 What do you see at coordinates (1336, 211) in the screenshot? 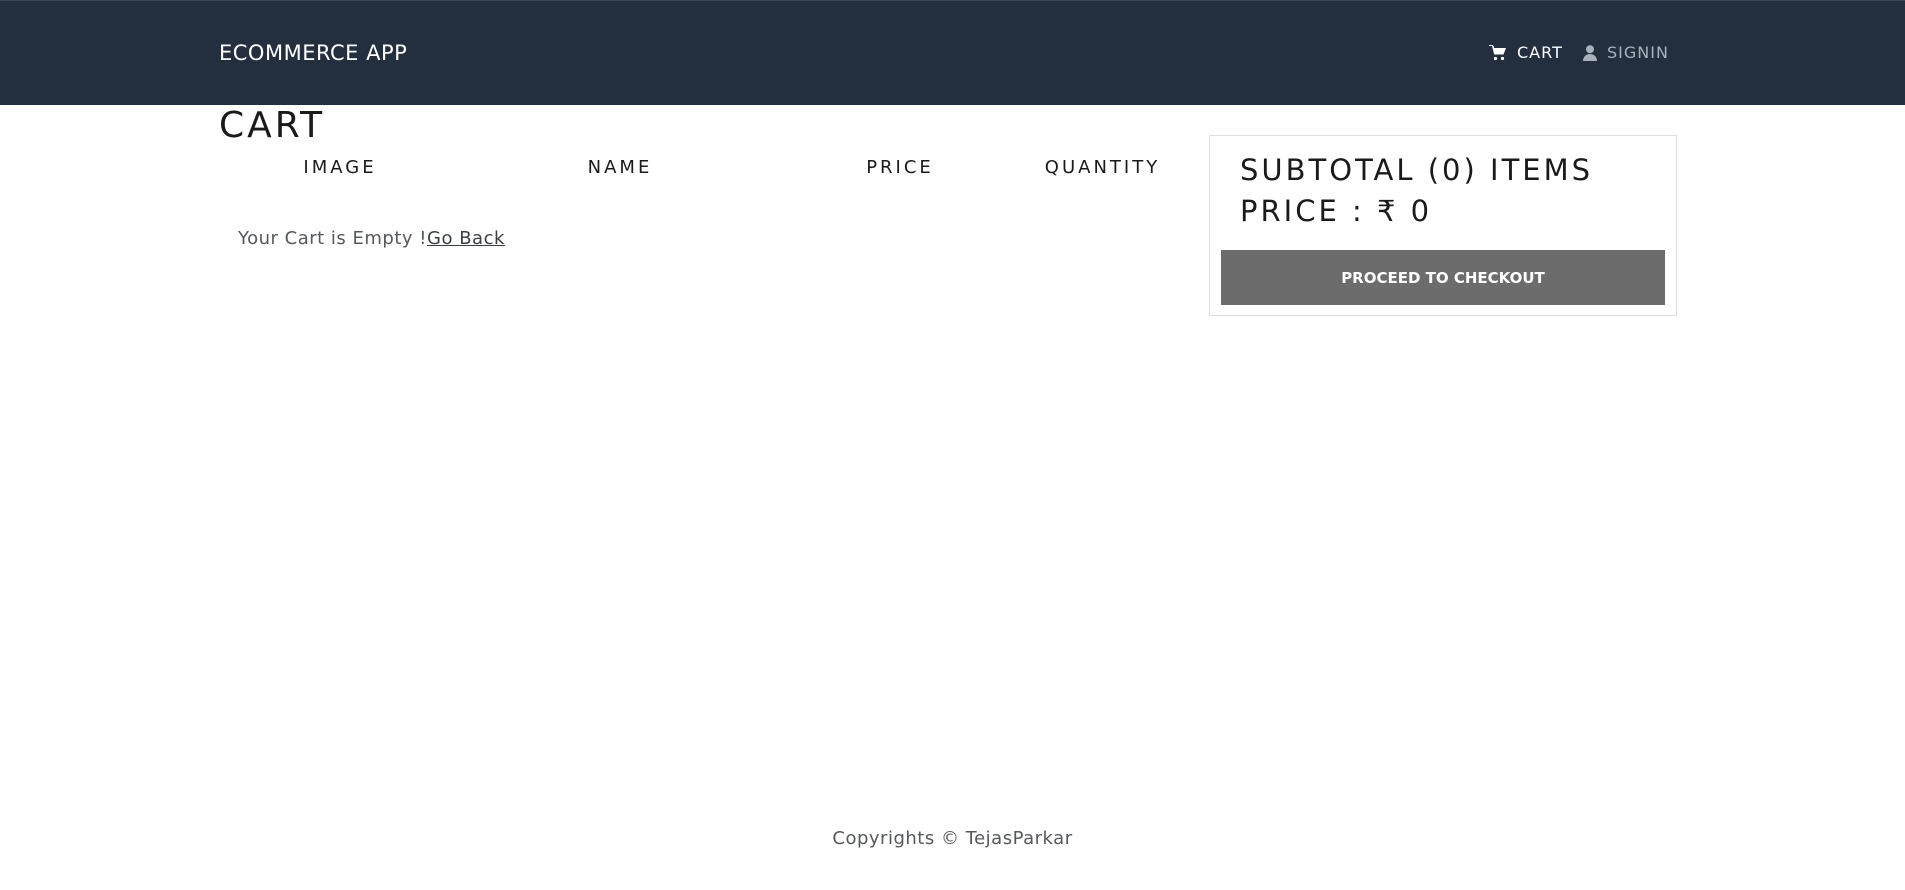
I see `subtotal-price: PRICE : ₹ 0` at bounding box center [1336, 211].